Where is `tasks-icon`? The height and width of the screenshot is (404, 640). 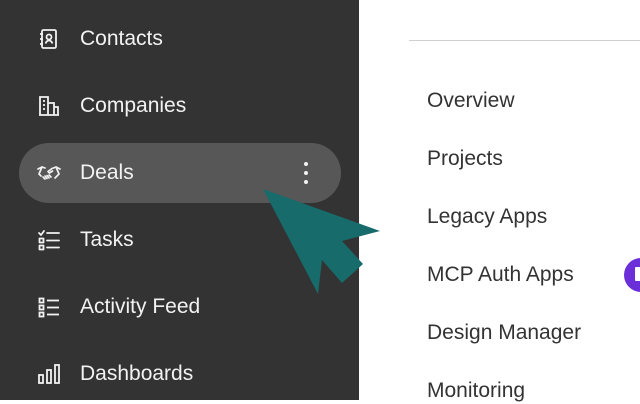
tasks-icon is located at coordinates (49, 240).